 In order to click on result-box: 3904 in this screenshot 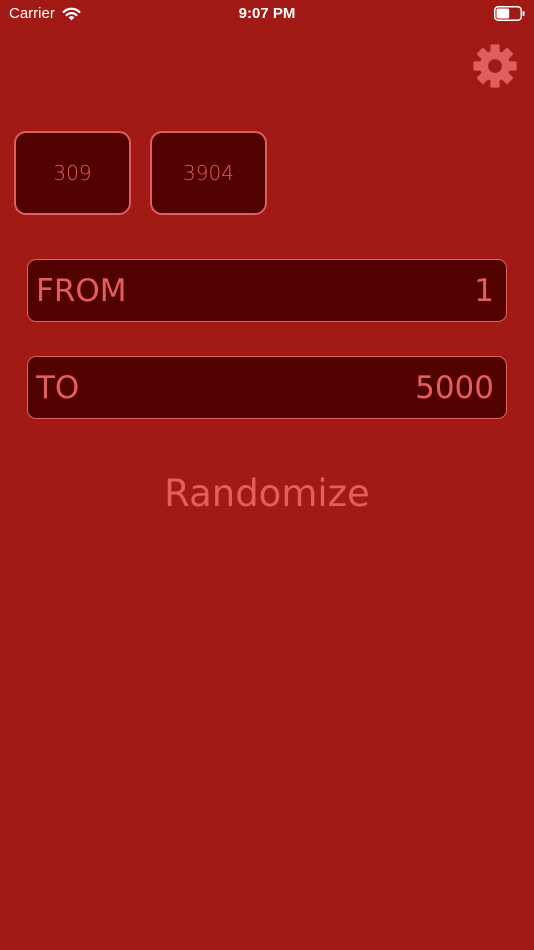, I will do `click(208, 173)`.